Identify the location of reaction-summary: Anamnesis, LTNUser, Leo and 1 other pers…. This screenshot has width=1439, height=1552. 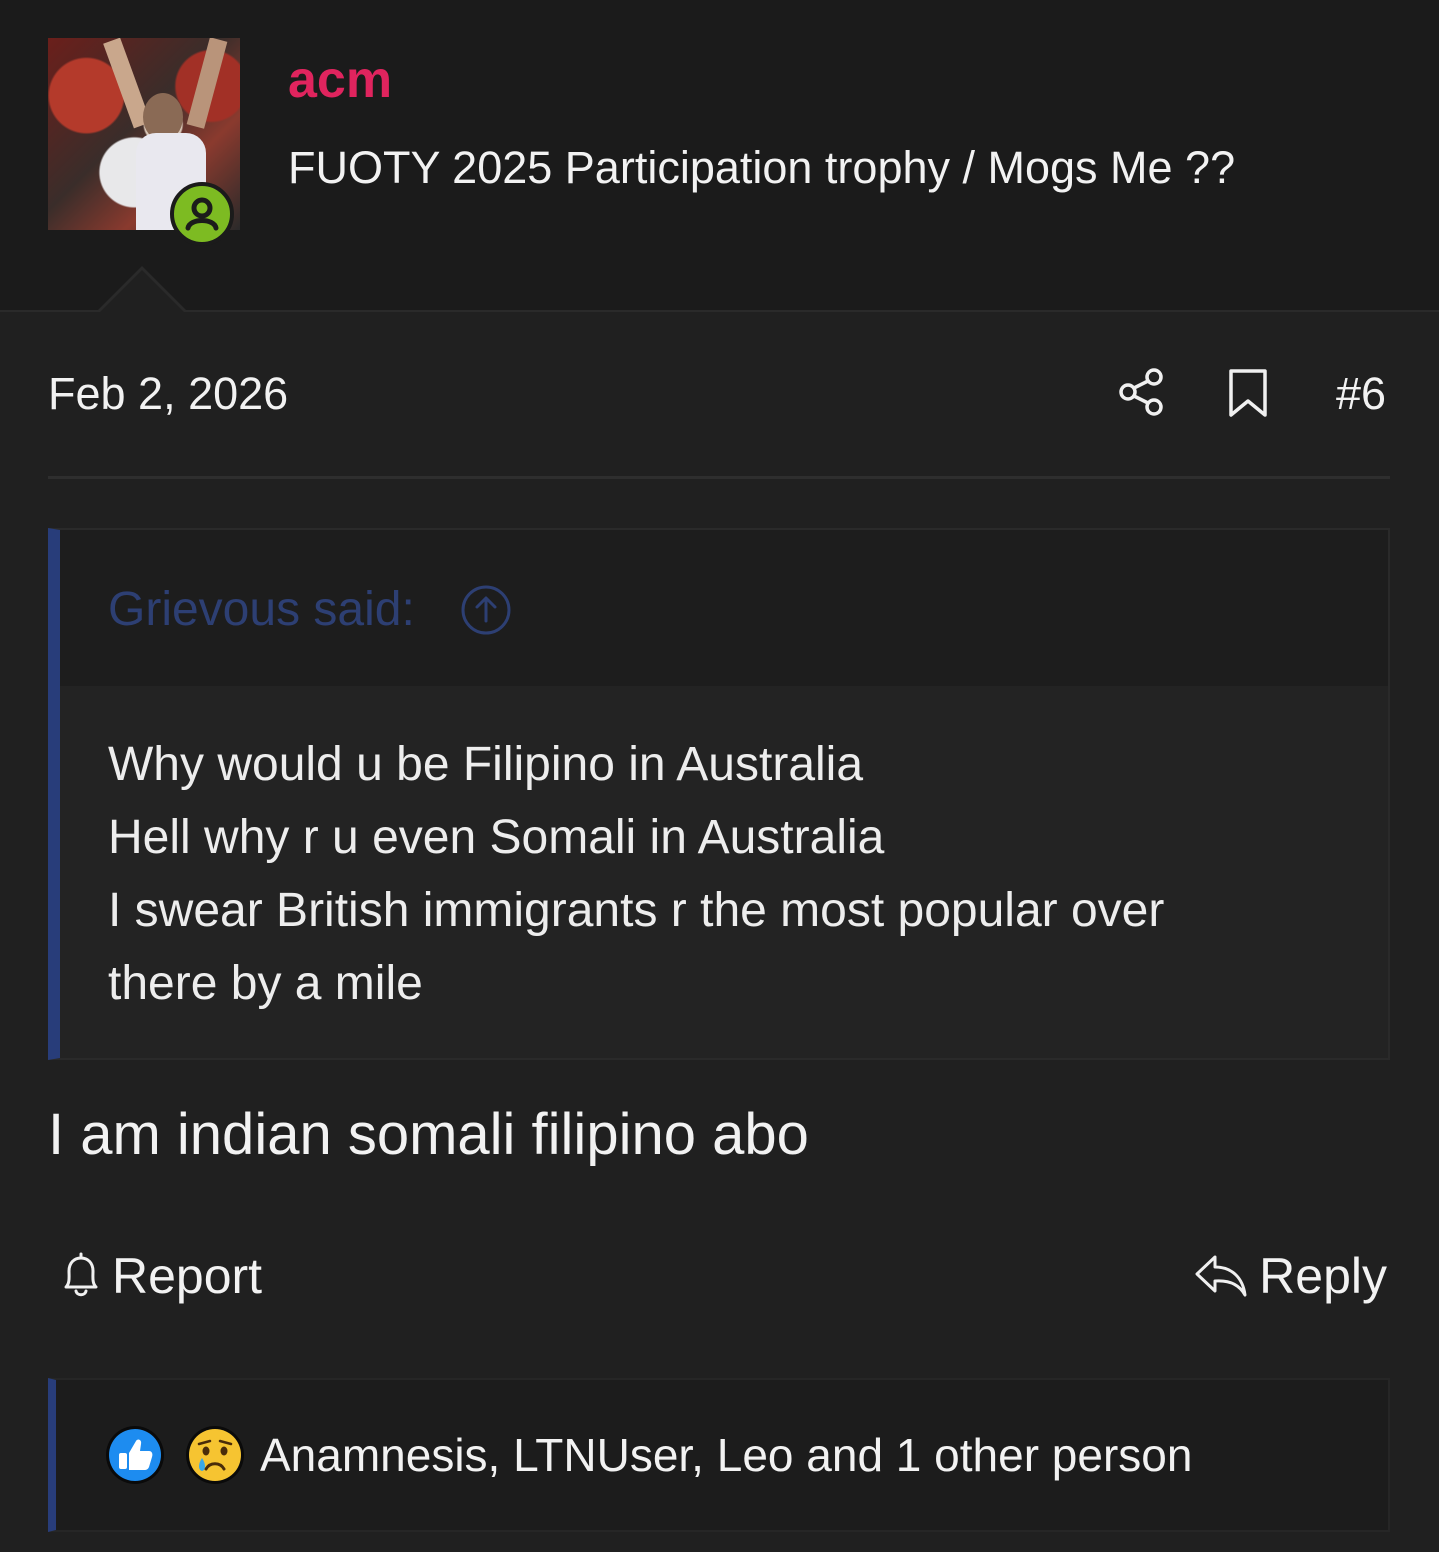
(726, 1455).